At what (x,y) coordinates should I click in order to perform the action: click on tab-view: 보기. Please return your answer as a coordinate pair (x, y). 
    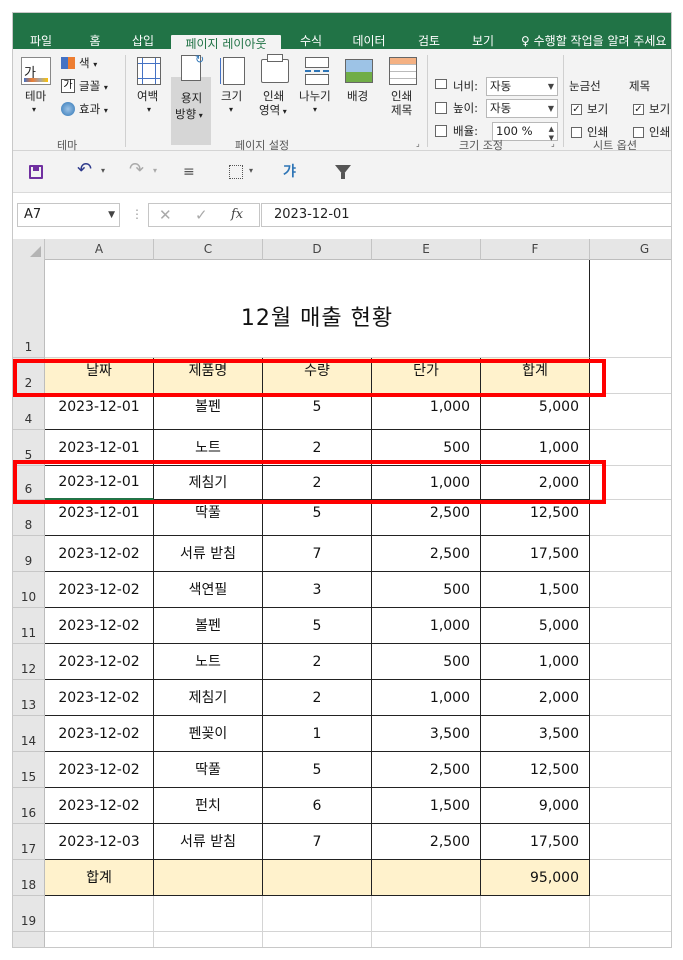
    Looking at the image, I should click on (483, 41).